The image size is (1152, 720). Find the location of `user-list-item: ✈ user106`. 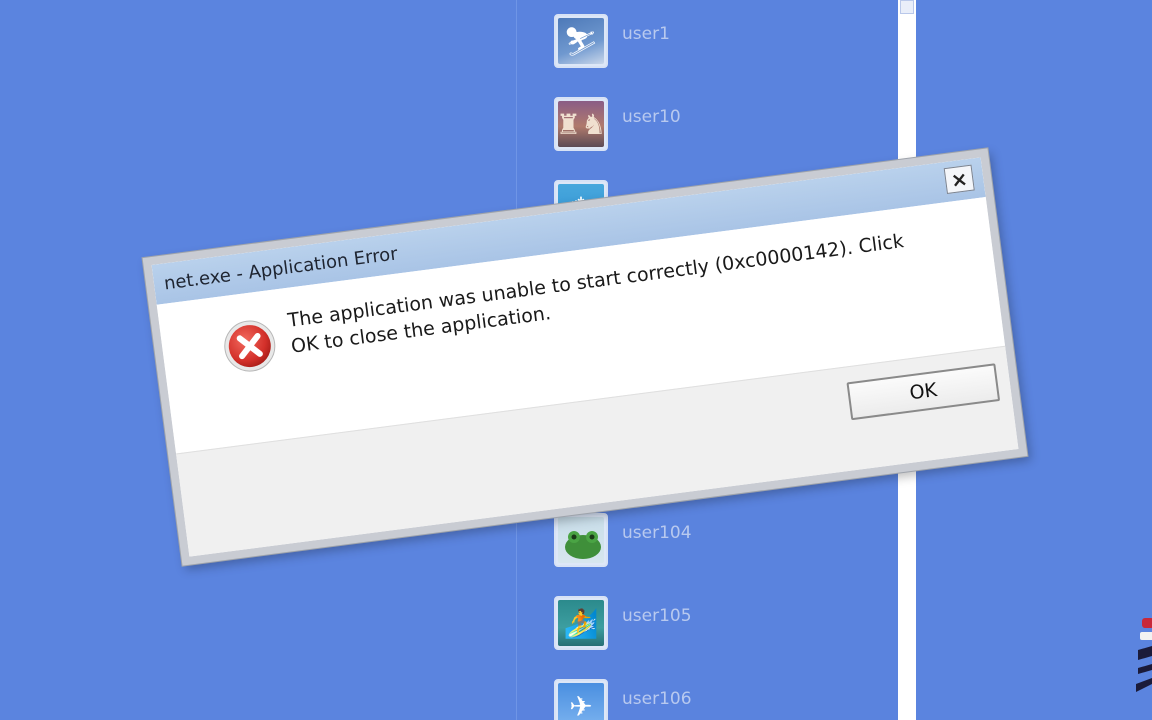

user-list-item: ✈ user106 is located at coordinates (684, 699).